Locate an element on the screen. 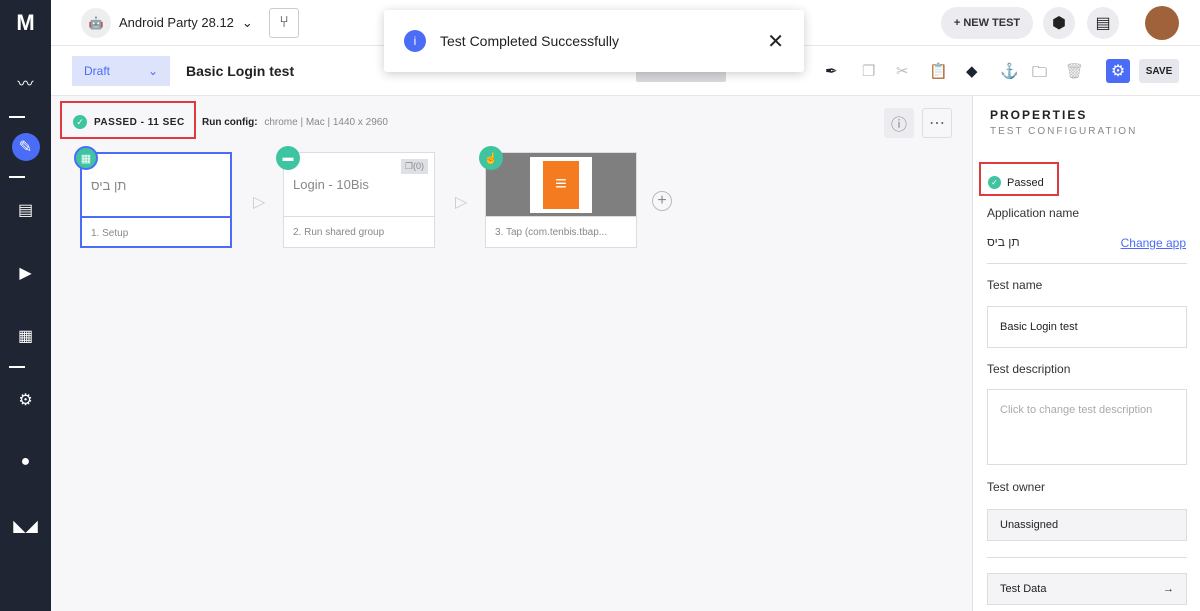  app-name: Android Party 28.12 is located at coordinates (176, 22).